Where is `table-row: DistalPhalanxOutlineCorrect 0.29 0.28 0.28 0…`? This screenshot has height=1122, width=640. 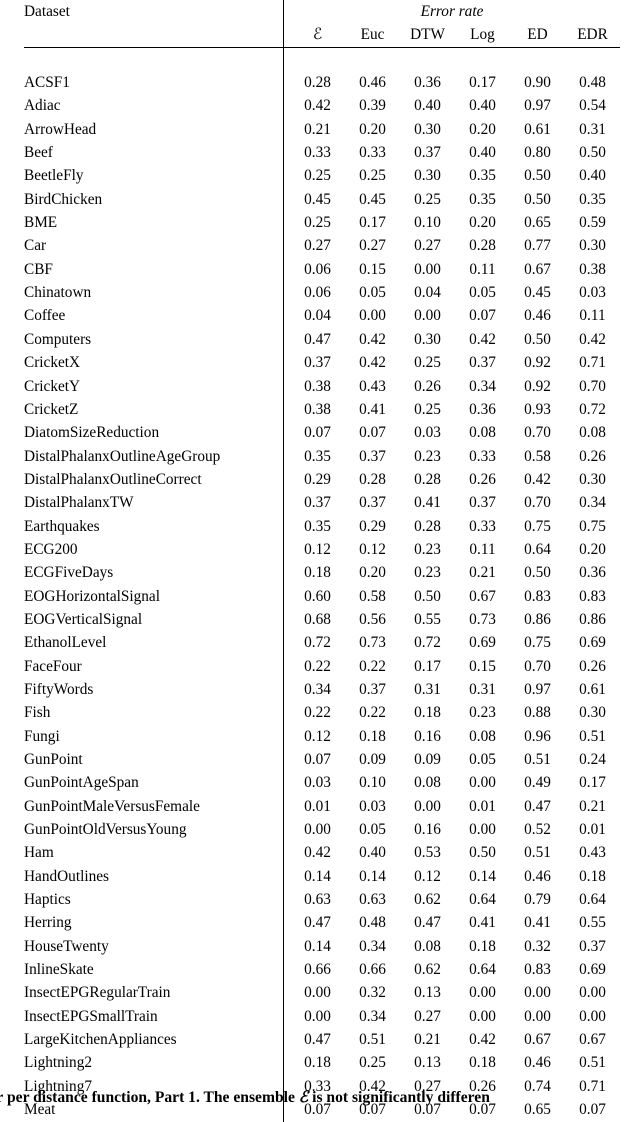
table-row: DistalPhalanxOutlineCorrect 0.29 0.28 0.28 0… is located at coordinates (322, 479).